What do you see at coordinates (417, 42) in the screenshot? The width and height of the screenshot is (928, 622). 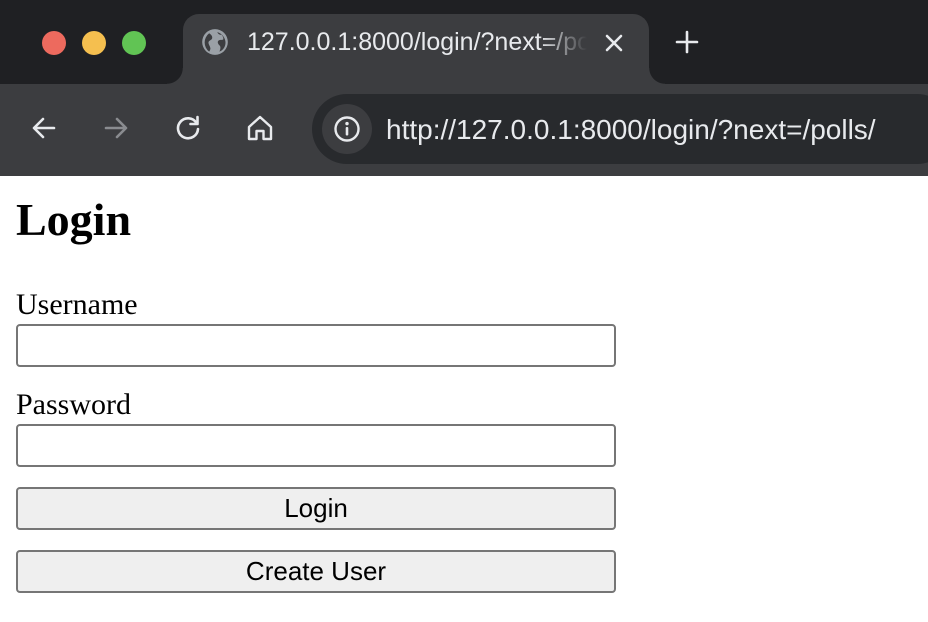 I see `tab-title: 127.0.0.1:8000/login/?next=/polls/` at bounding box center [417, 42].